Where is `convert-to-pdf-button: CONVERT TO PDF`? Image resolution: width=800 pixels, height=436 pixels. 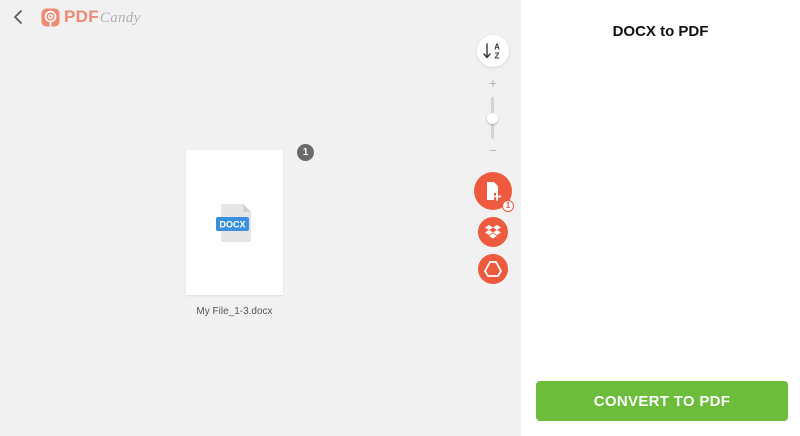 convert-to-pdf-button: CONVERT TO PDF is located at coordinates (662, 401).